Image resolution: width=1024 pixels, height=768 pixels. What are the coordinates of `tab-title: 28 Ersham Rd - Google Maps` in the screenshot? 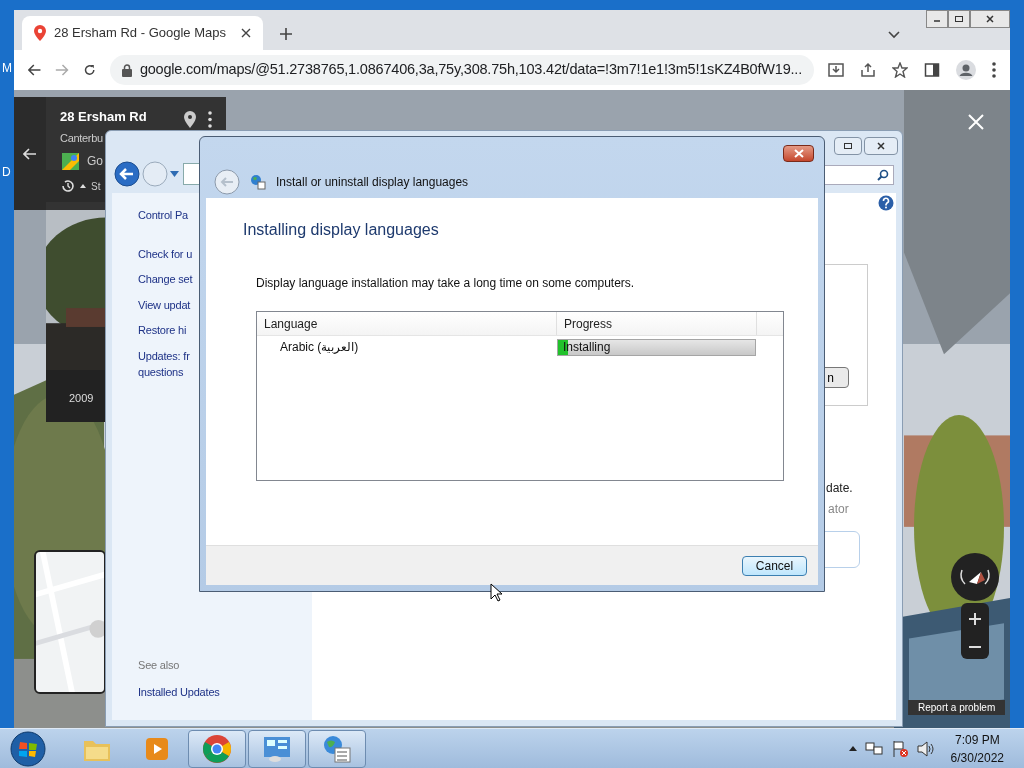 It's located at (140, 33).